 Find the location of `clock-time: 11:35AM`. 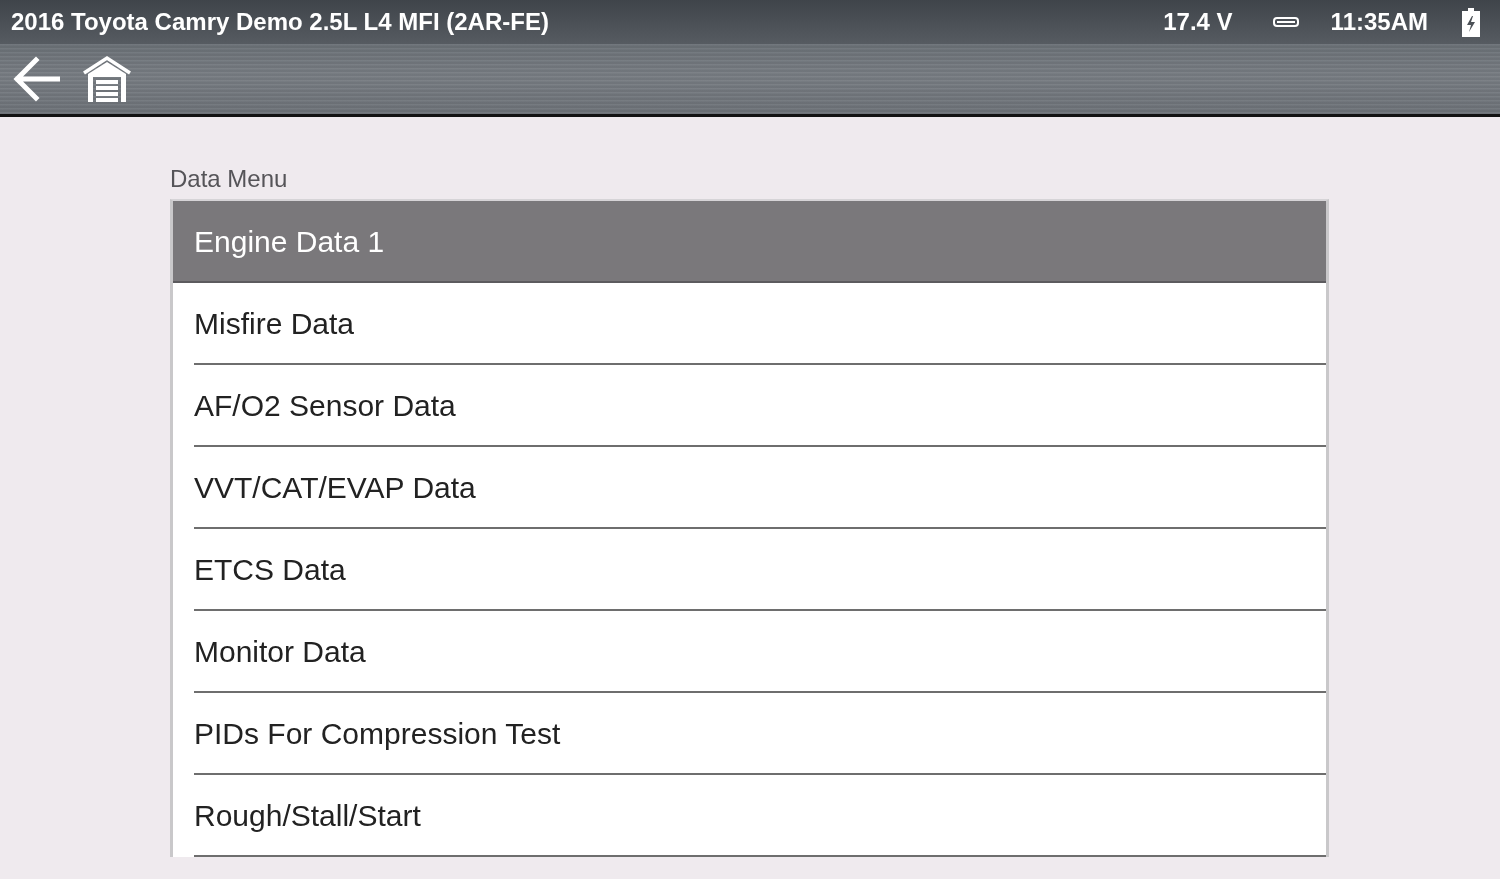

clock-time: 11:35AM is located at coordinates (1379, 22).